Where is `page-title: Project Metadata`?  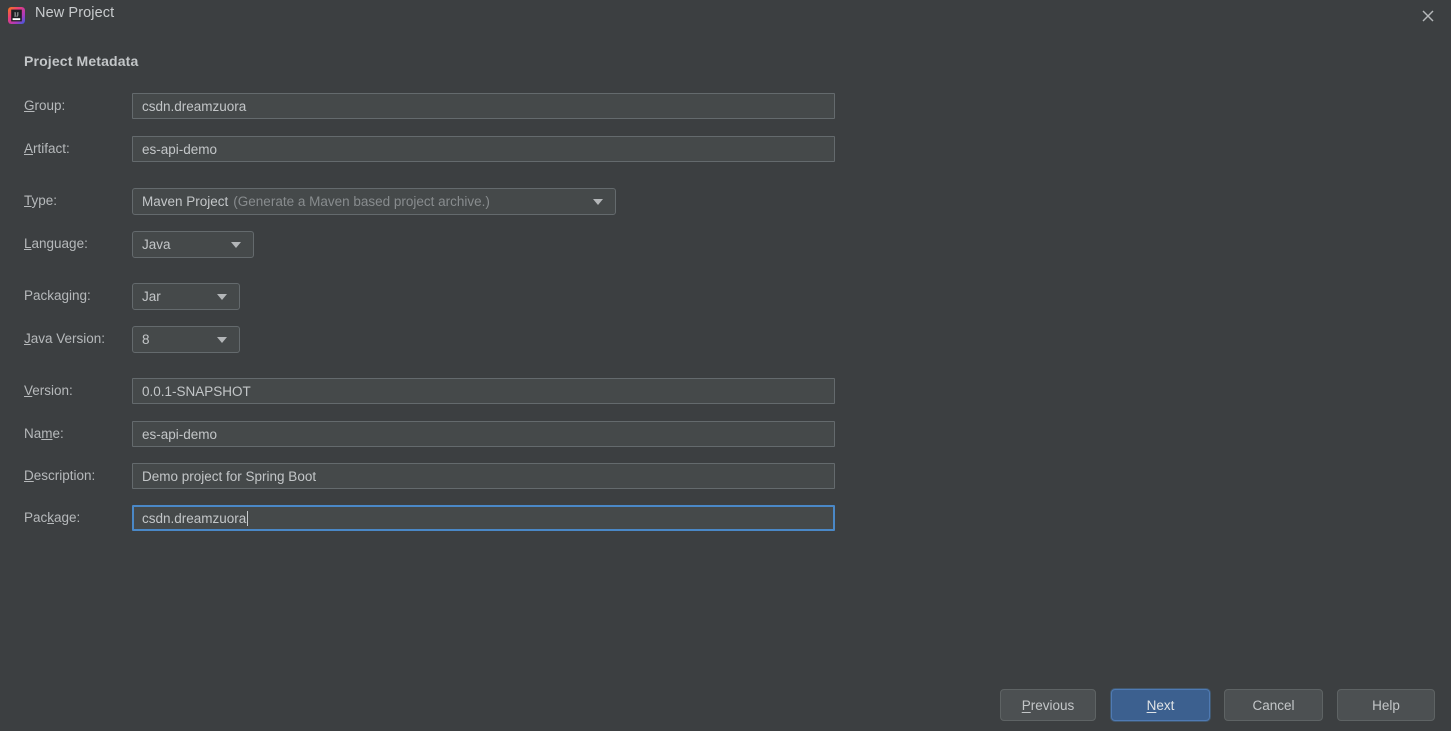
page-title: Project Metadata is located at coordinates (81, 61).